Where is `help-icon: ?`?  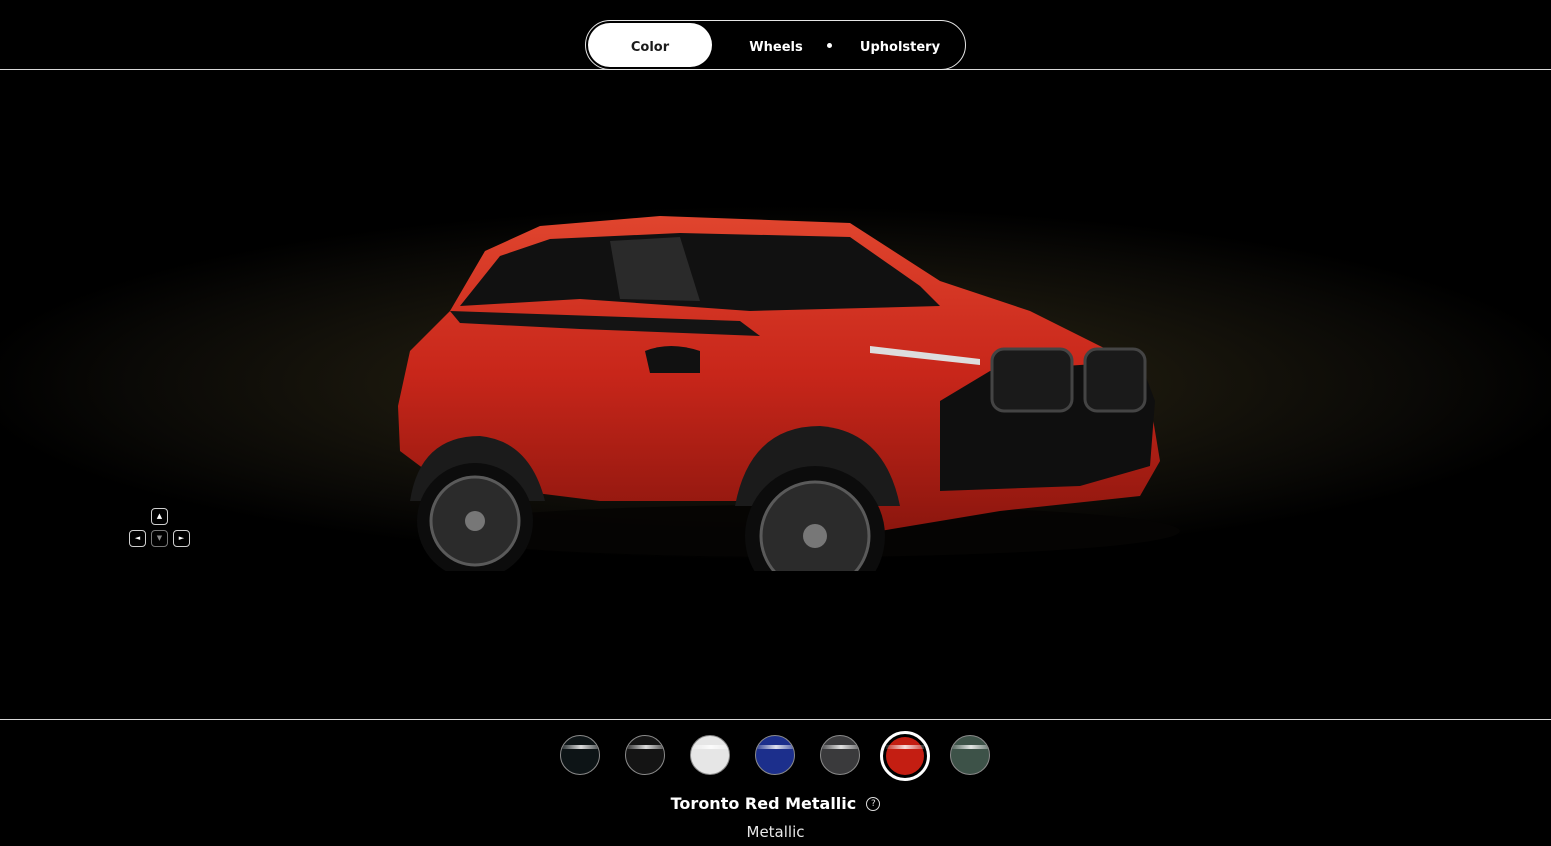 help-icon: ? is located at coordinates (873, 803).